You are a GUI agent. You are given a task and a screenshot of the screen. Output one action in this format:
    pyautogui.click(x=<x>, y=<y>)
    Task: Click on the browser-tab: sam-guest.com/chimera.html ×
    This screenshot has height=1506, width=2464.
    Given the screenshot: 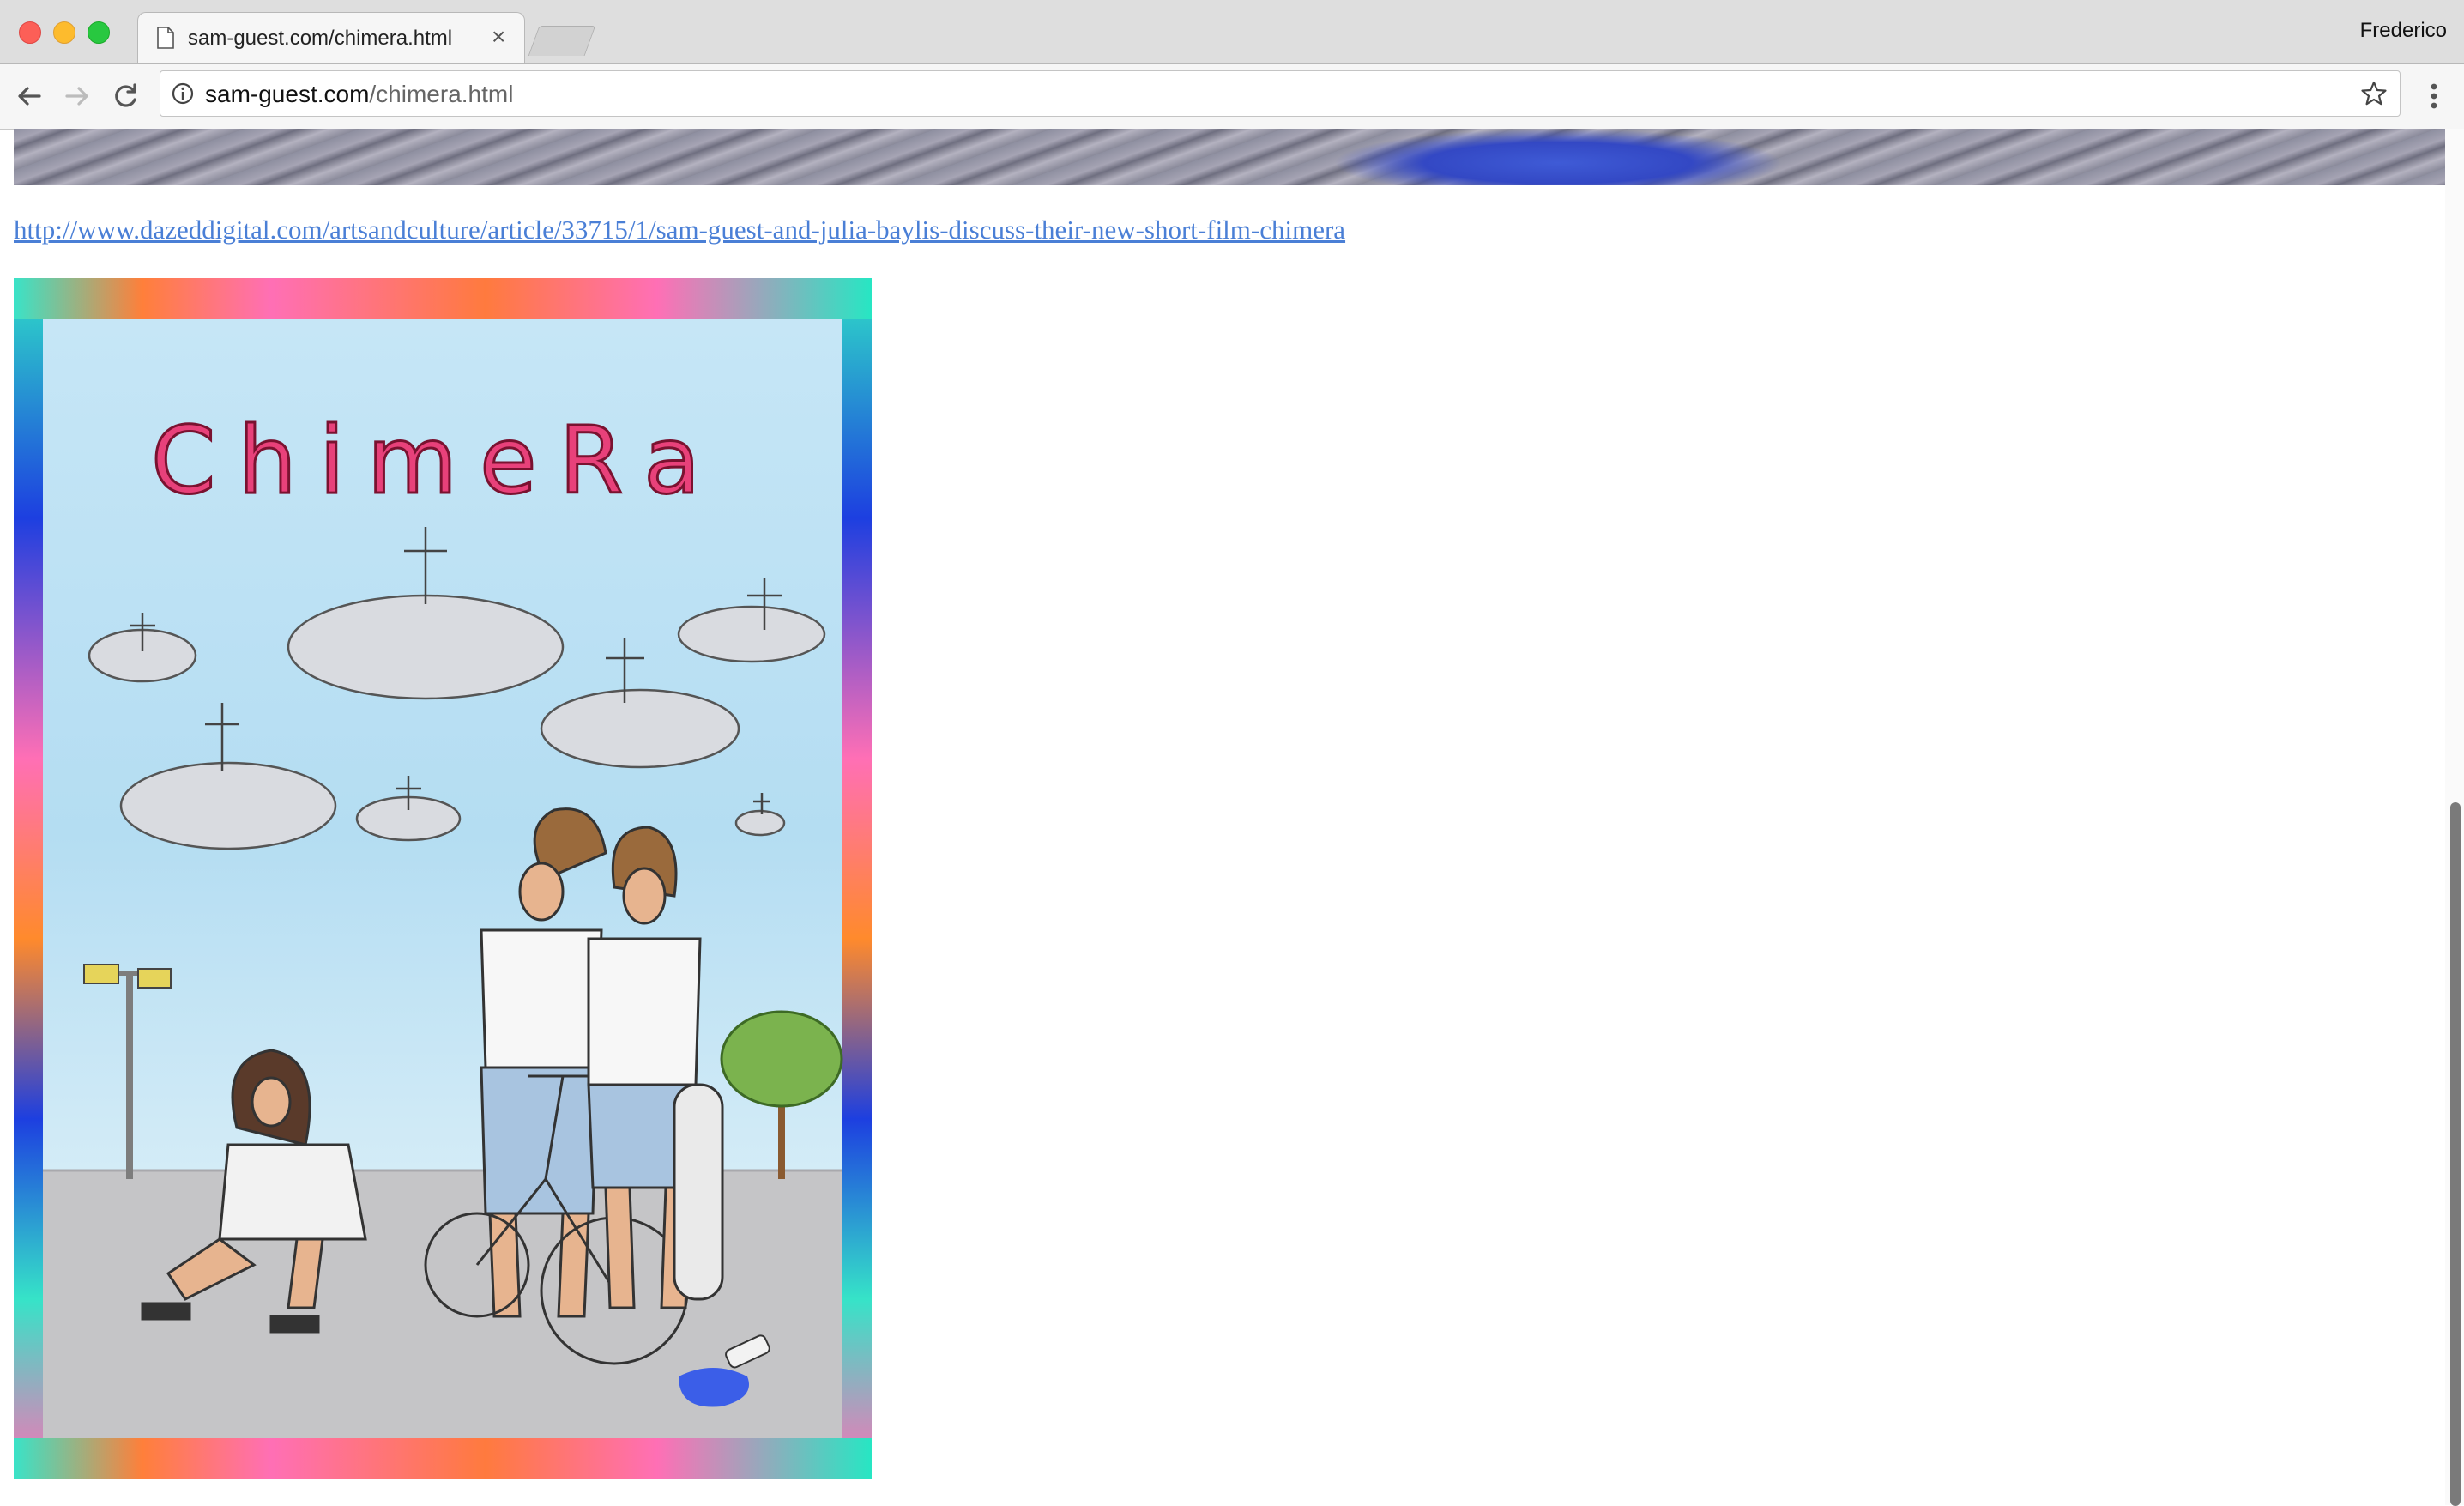 What is the action you would take?
    pyautogui.click(x=331, y=38)
    